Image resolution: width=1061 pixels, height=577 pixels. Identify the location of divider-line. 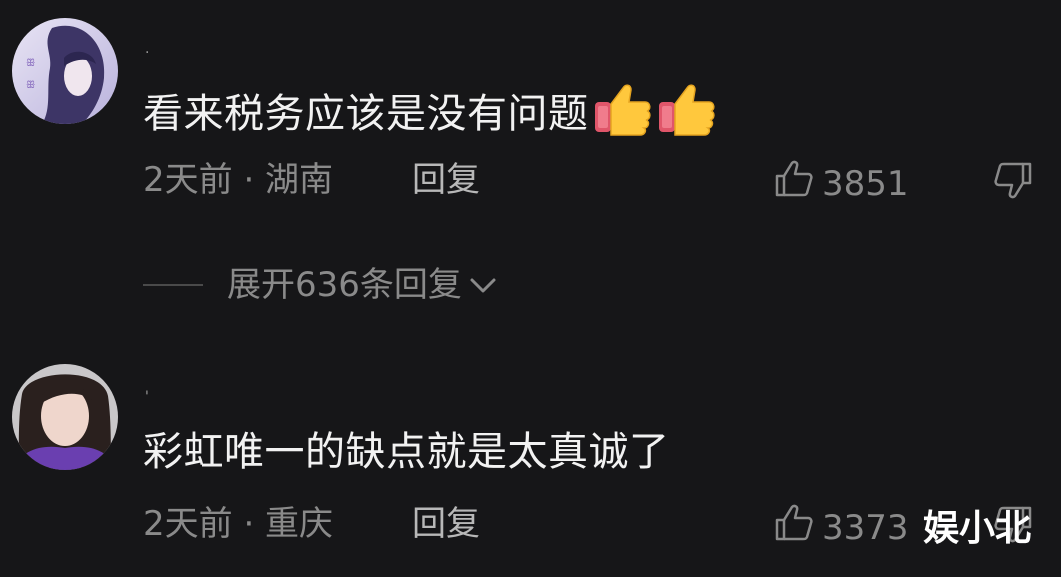
(173, 285).